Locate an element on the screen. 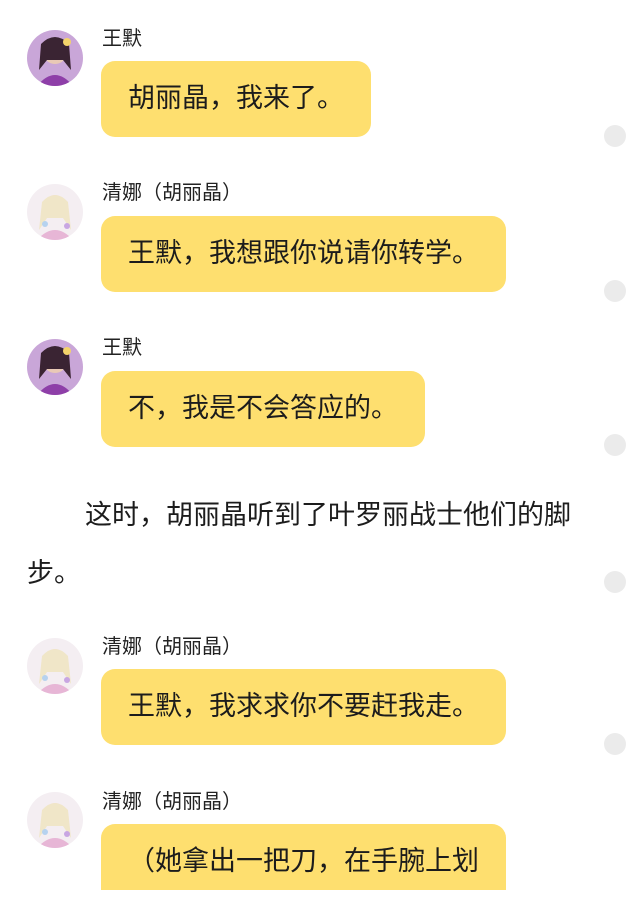 The width and height of the screenshot is (640, 900). message-bubble: （她拿出一把刀，在手腕上划 is located at coordinates (303, 857).